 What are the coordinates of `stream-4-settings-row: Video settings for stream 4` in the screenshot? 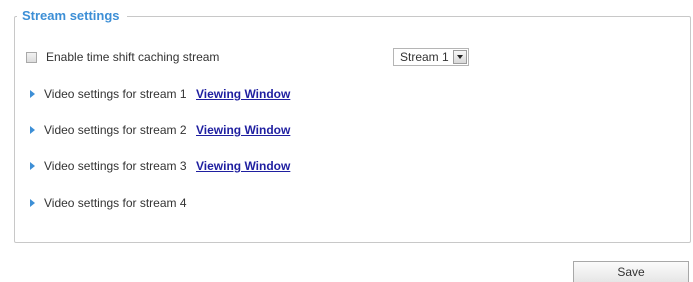 It's located at (111, 203).